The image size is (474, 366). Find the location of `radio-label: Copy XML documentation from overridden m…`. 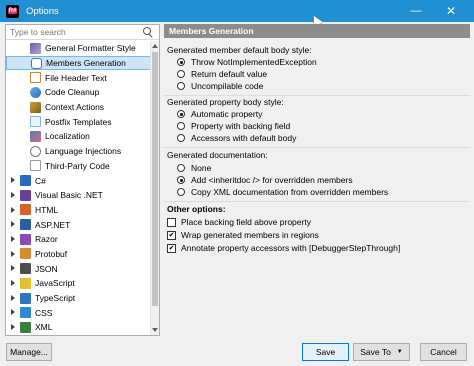

radio-label: Copy XML documentation from overridden m… is located at coordinates (290, 192).